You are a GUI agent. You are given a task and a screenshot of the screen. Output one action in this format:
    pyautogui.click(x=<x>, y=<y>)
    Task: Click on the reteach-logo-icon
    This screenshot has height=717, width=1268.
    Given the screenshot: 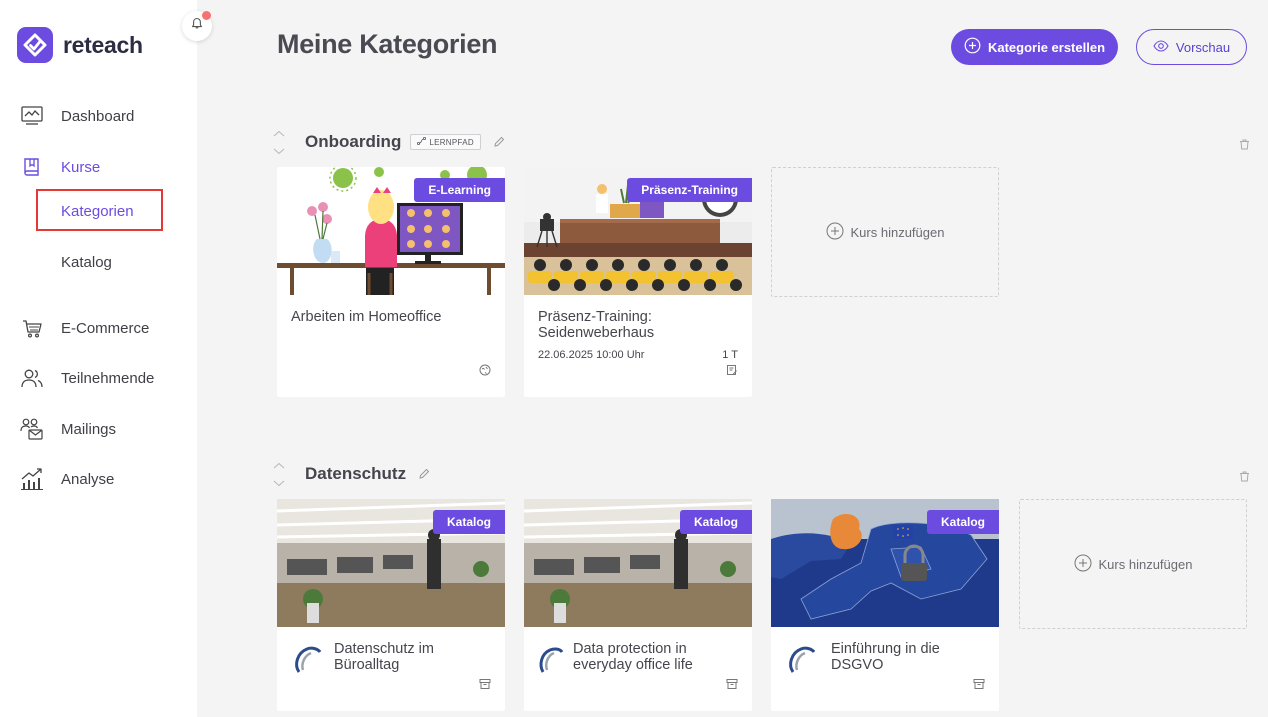 What is the action you would take?
    pyautogui.click(x=35, y=45)
    